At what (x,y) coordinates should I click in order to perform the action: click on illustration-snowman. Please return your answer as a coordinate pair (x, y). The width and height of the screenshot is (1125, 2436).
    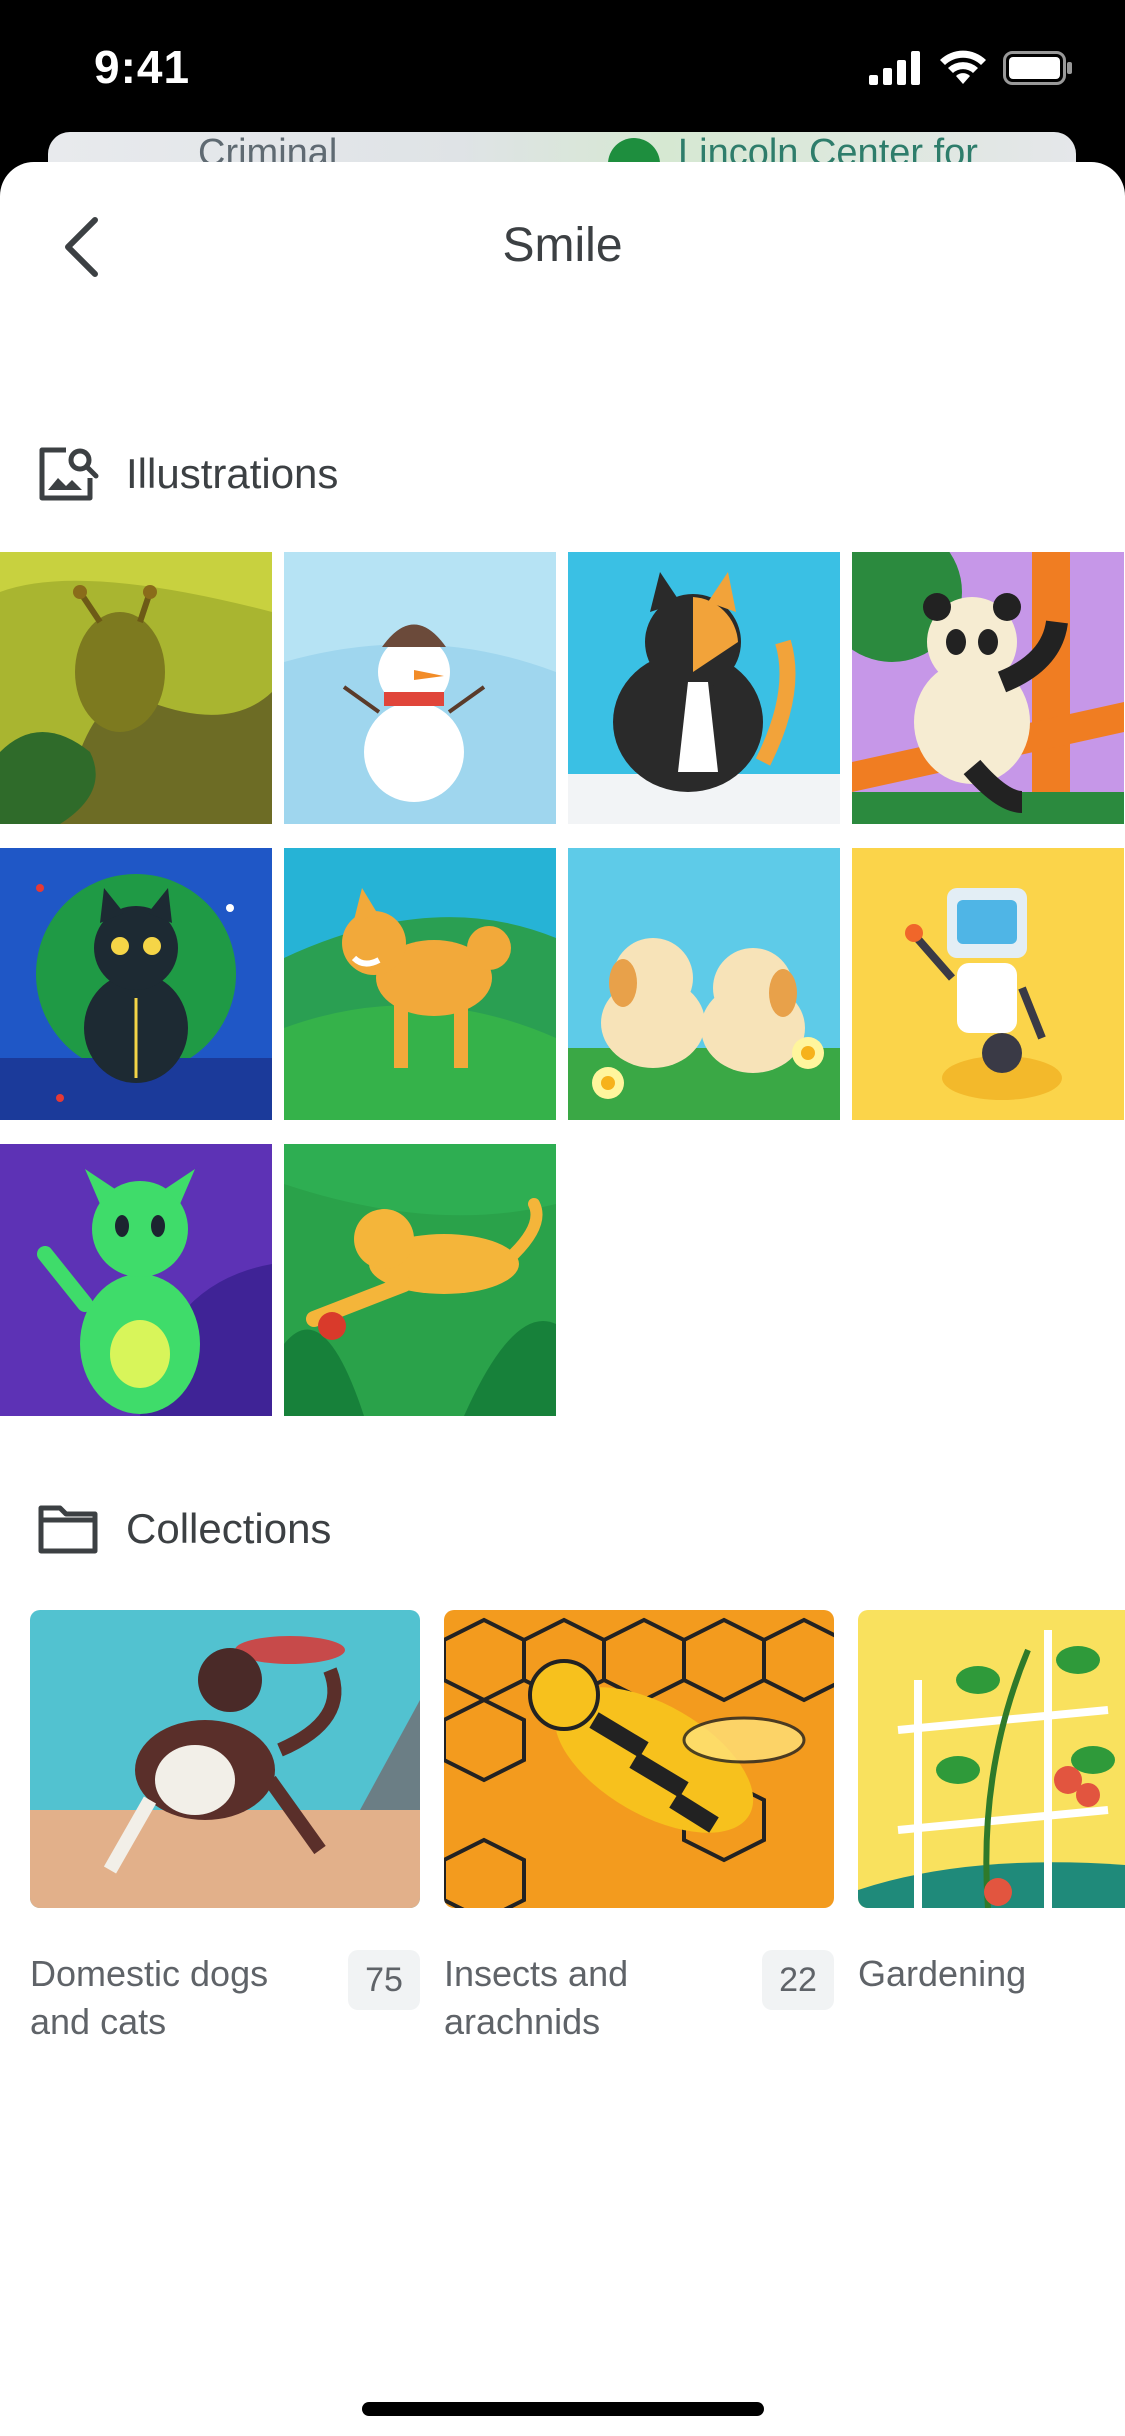
    Looking at the image, I should click on (420, 688).